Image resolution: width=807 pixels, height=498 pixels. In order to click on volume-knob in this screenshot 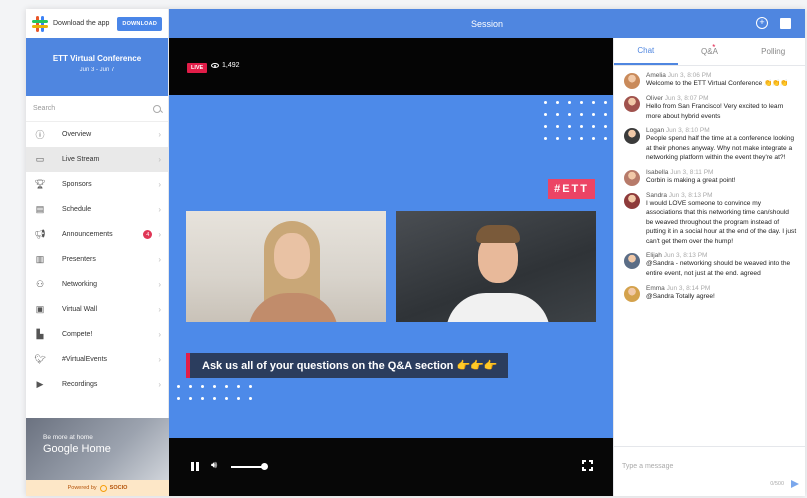, I will do `click(264, 466)`.